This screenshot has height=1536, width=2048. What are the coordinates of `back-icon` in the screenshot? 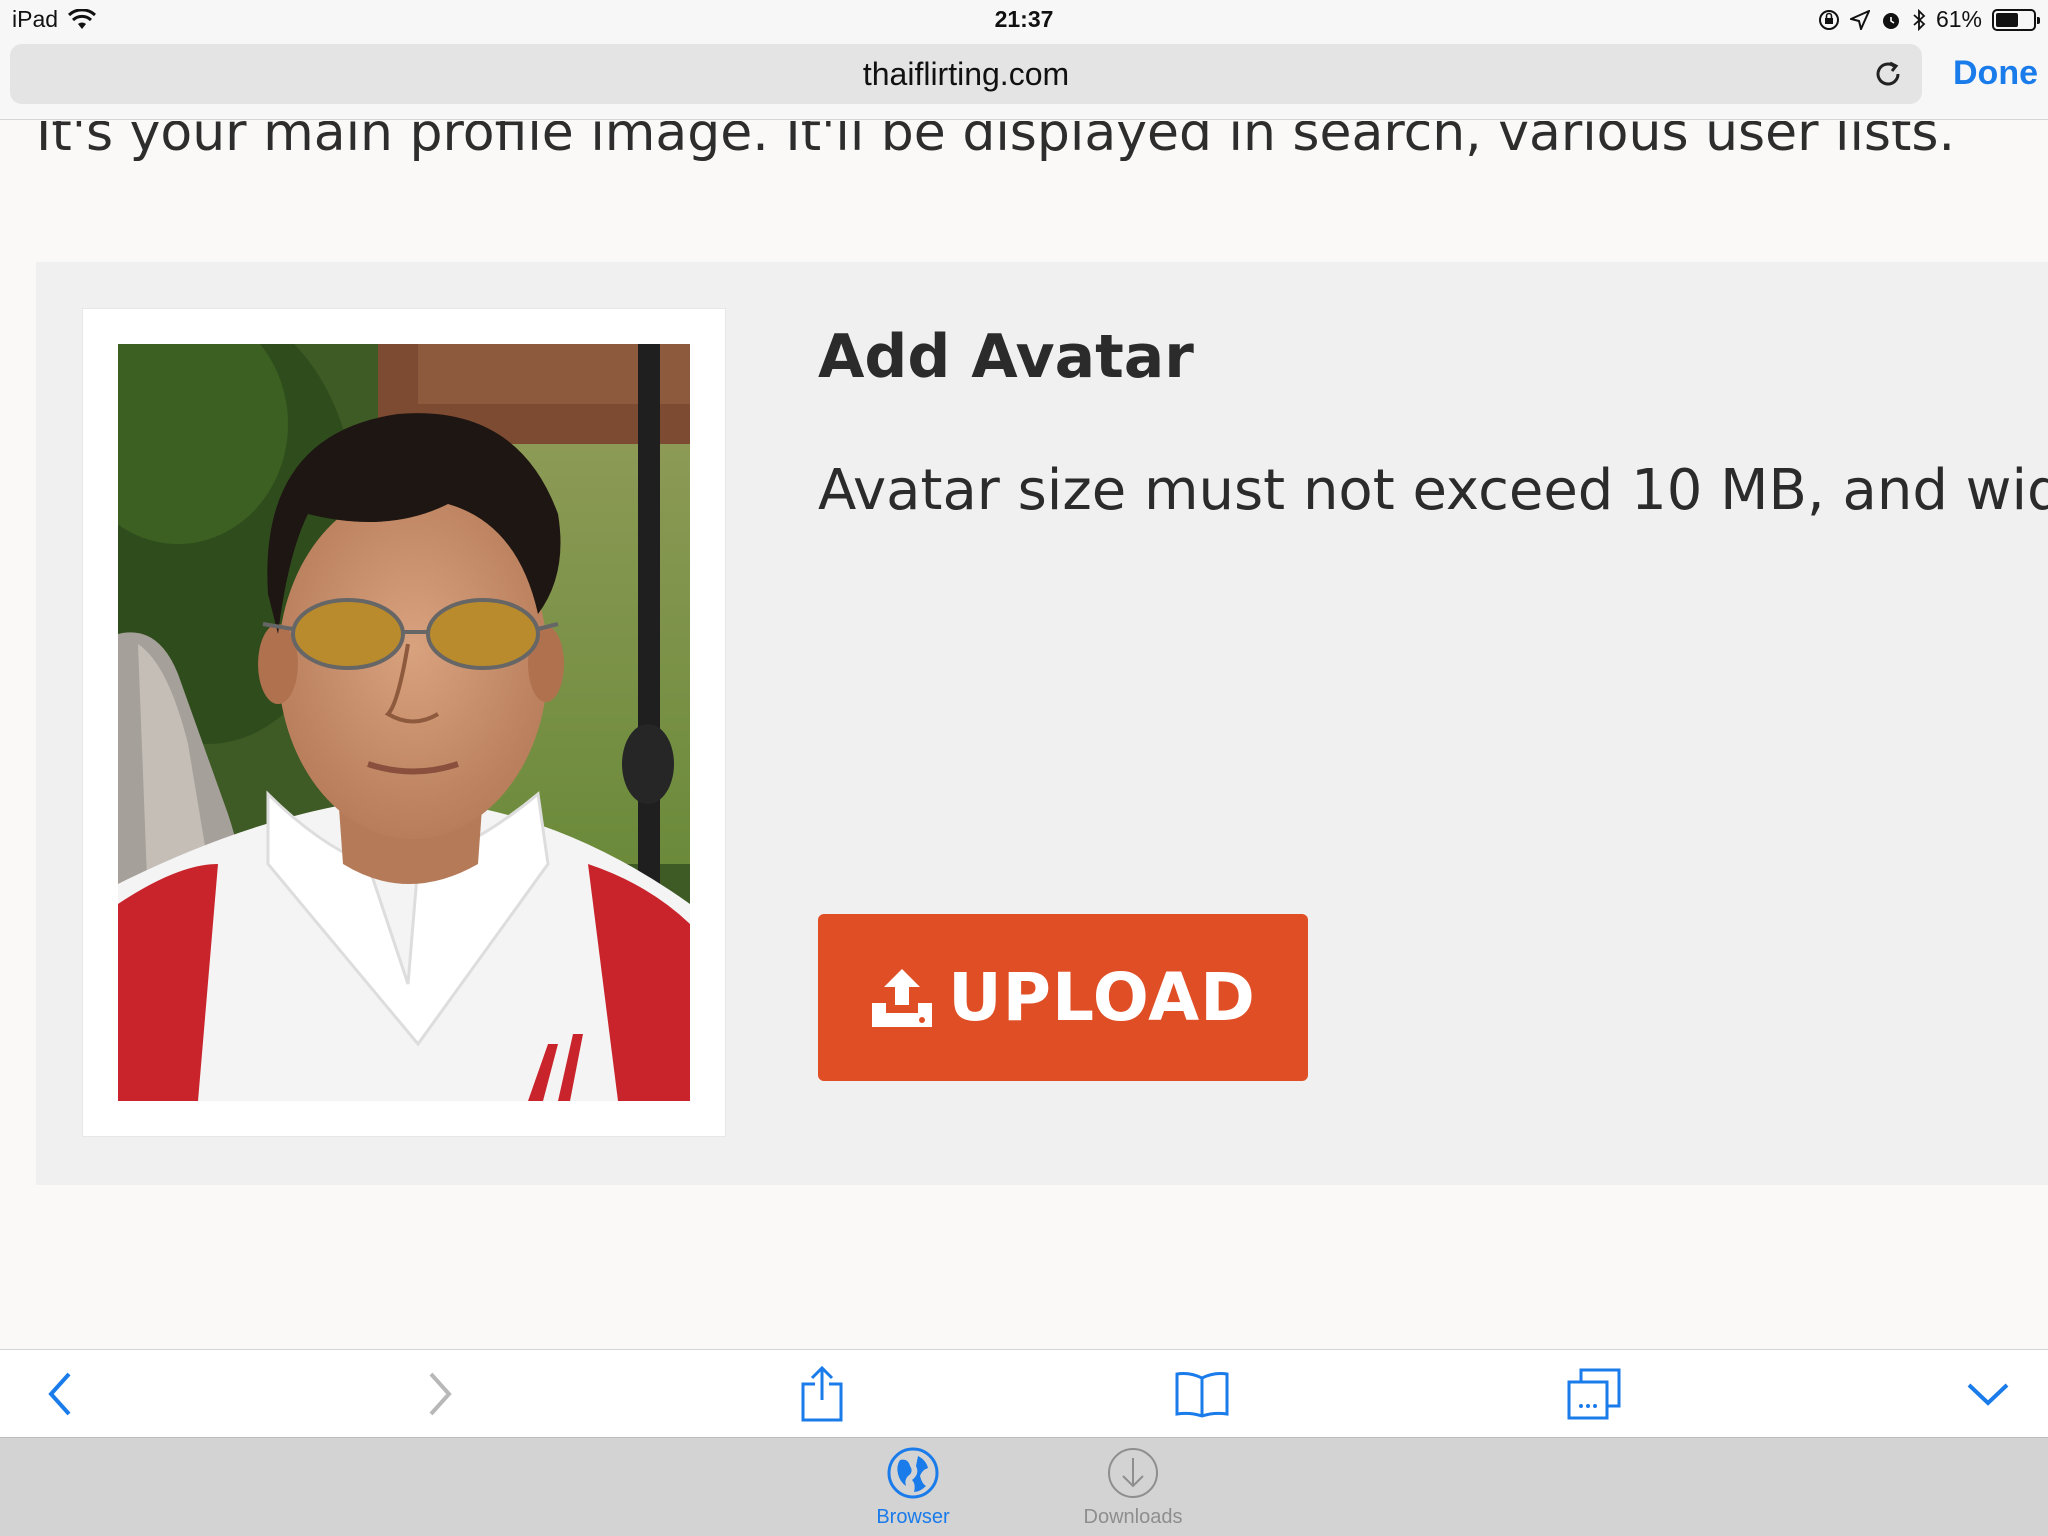 It's located at (59, 1394).